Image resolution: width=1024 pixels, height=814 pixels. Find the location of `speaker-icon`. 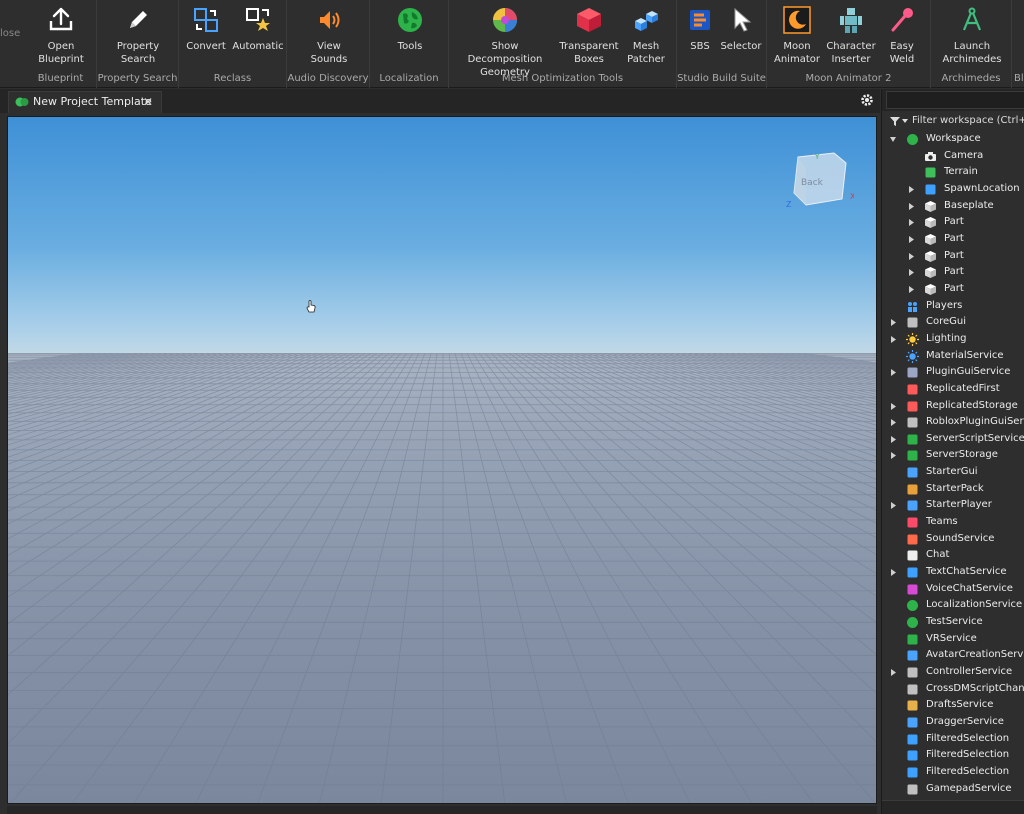

speaker-icon is located at coordinates (330, 20).